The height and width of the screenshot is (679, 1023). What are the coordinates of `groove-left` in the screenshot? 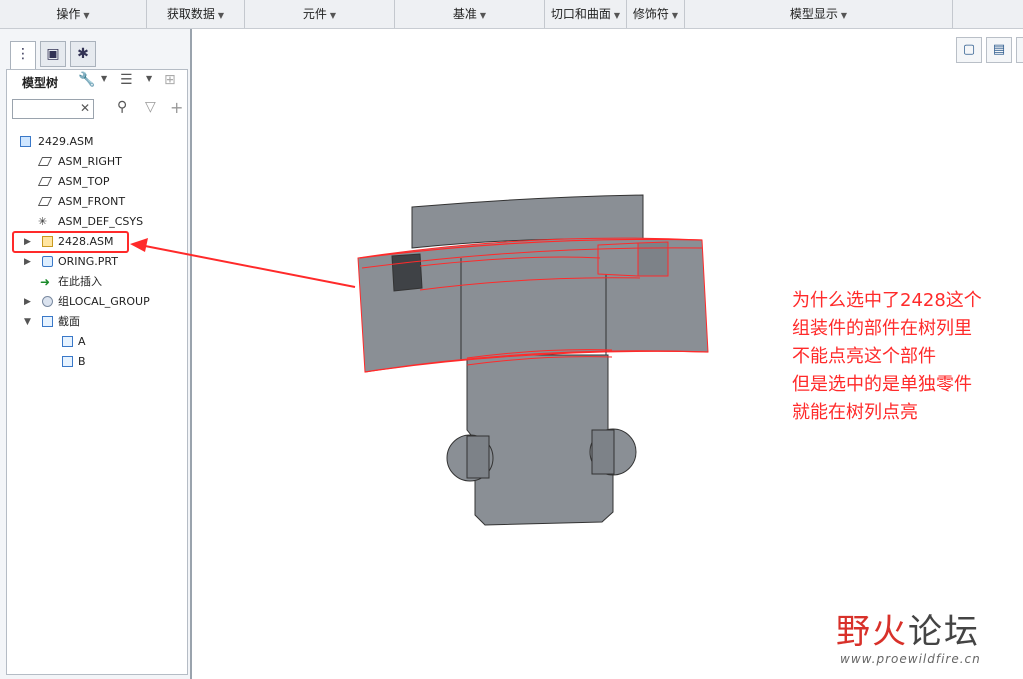 It's located at (478, 457).